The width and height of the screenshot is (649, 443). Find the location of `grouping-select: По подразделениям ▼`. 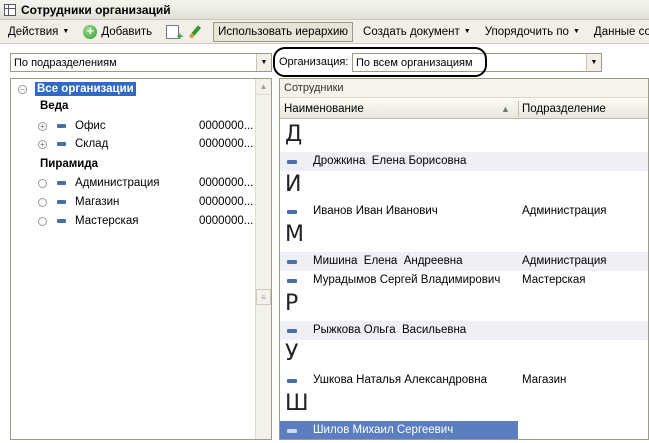

grouping-select: По подразделениям ▼ is located at coordinates (141, 62).